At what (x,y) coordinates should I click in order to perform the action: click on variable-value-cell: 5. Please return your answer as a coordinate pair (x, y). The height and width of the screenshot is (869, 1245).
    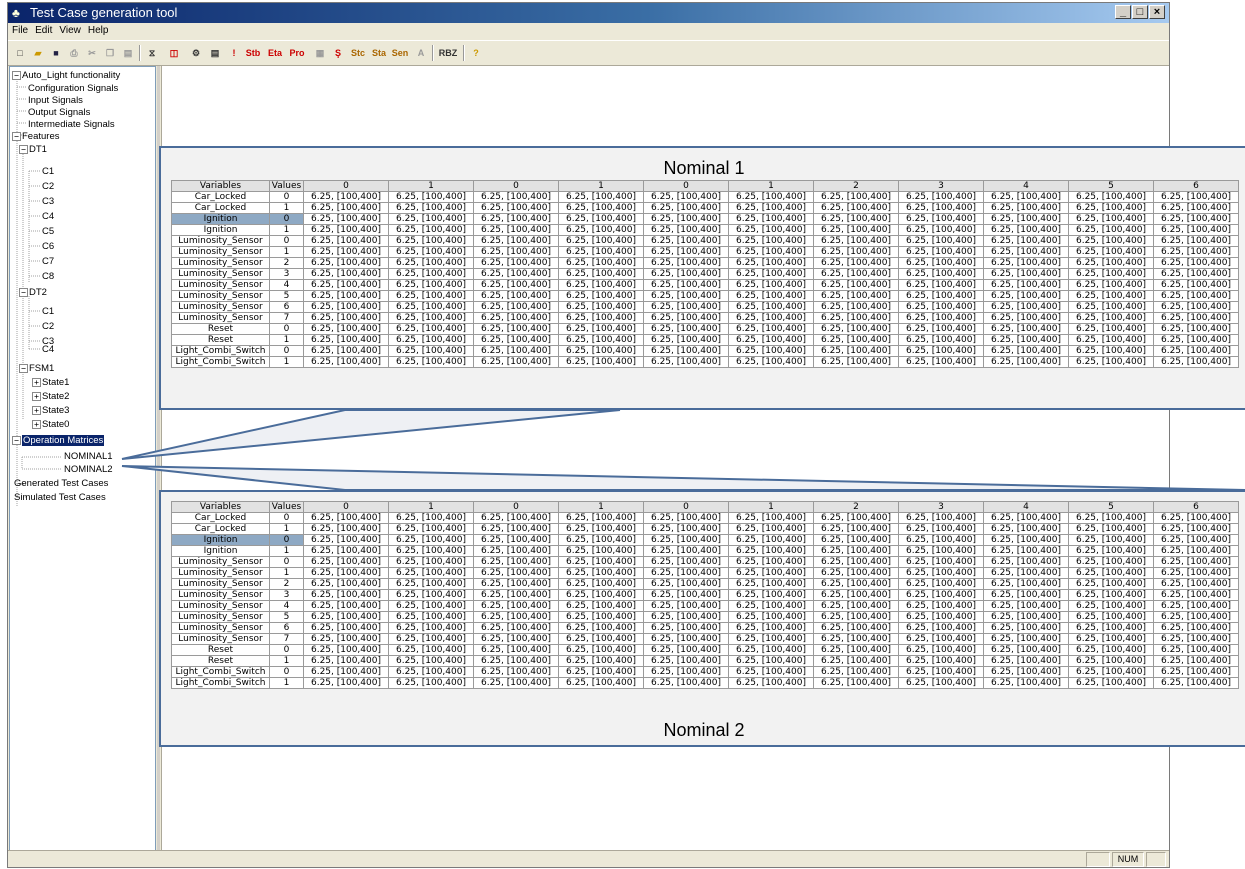
    Looking at the image, I should click on (286, 296).